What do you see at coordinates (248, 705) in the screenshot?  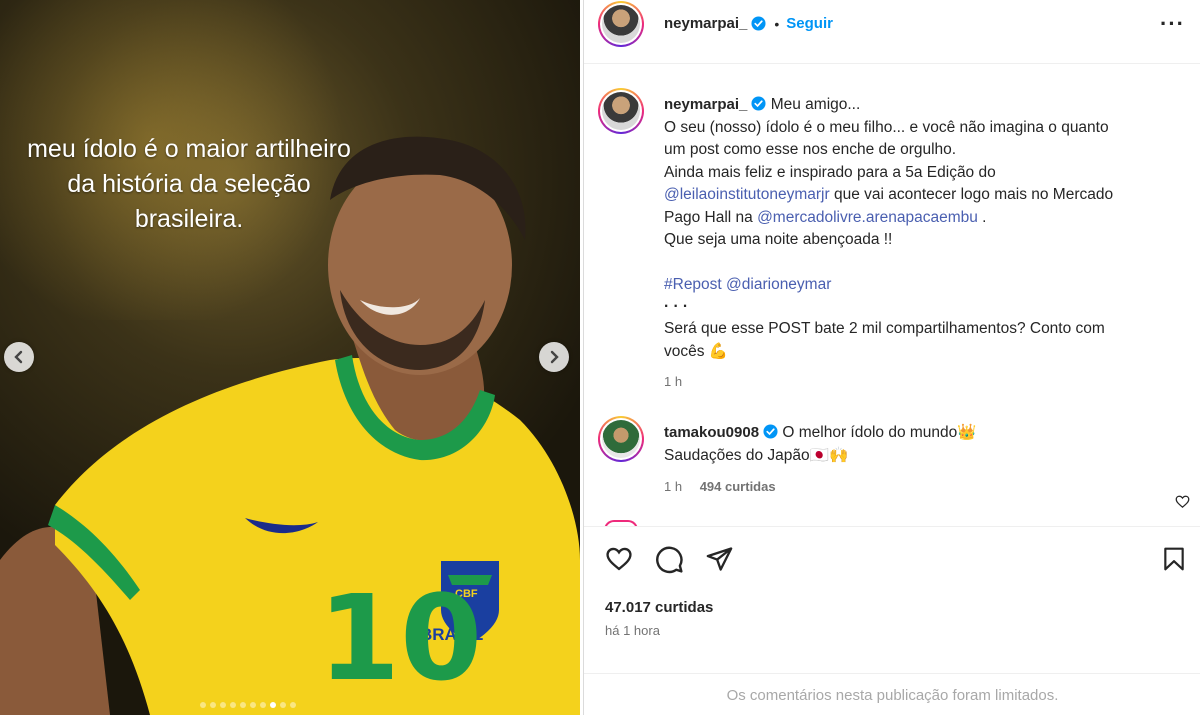 I see `carousel-indicator` at bounding box center [248, 705].